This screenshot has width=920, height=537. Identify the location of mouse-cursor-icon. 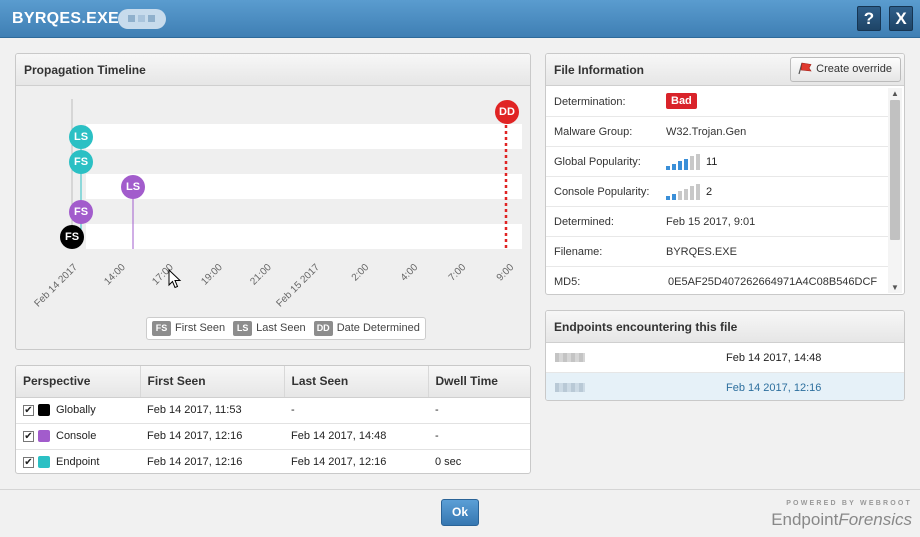
(175, 279).